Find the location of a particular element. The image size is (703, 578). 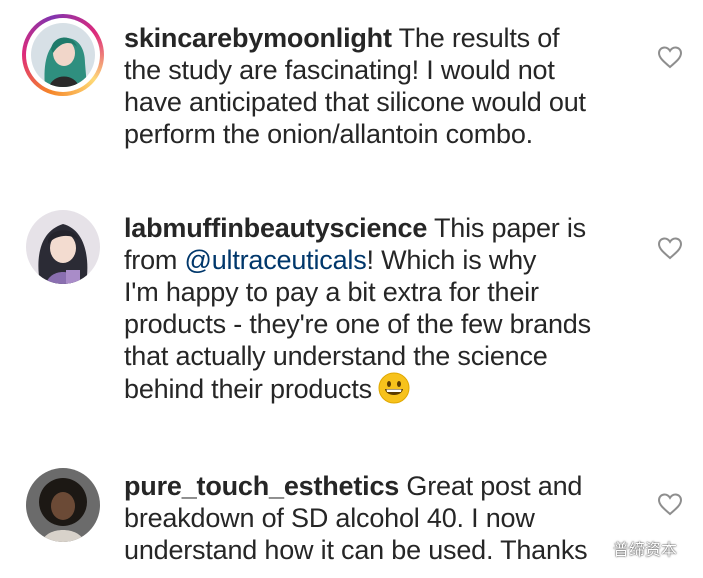

watermark: 普缔资本 is located at coordinates (631, 548).